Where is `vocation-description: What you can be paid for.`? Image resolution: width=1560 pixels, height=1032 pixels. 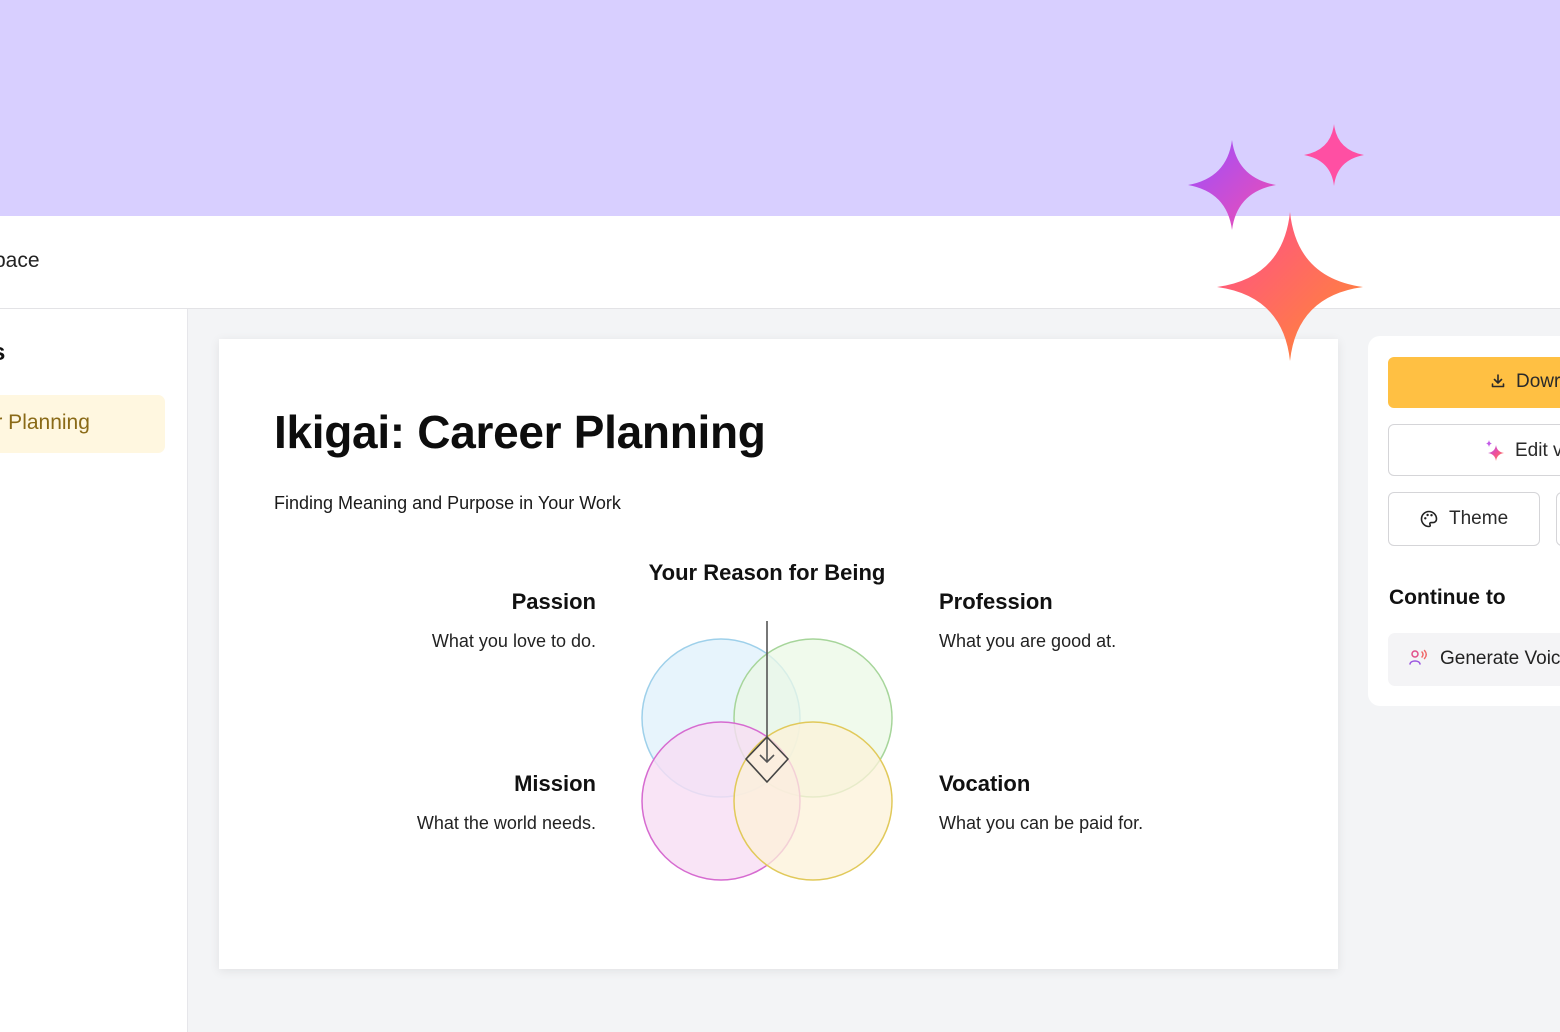 vocation-description: What you can be paid for. is located at coordinates (1041, 823).